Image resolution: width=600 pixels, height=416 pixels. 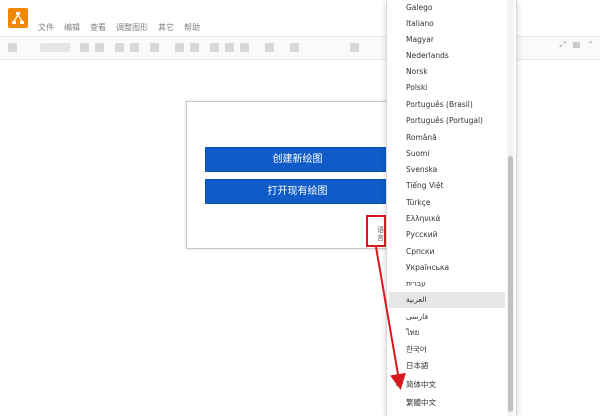 I want to click on create-new-diagram-button: 创建新绘图, so click(x=297, y=159).